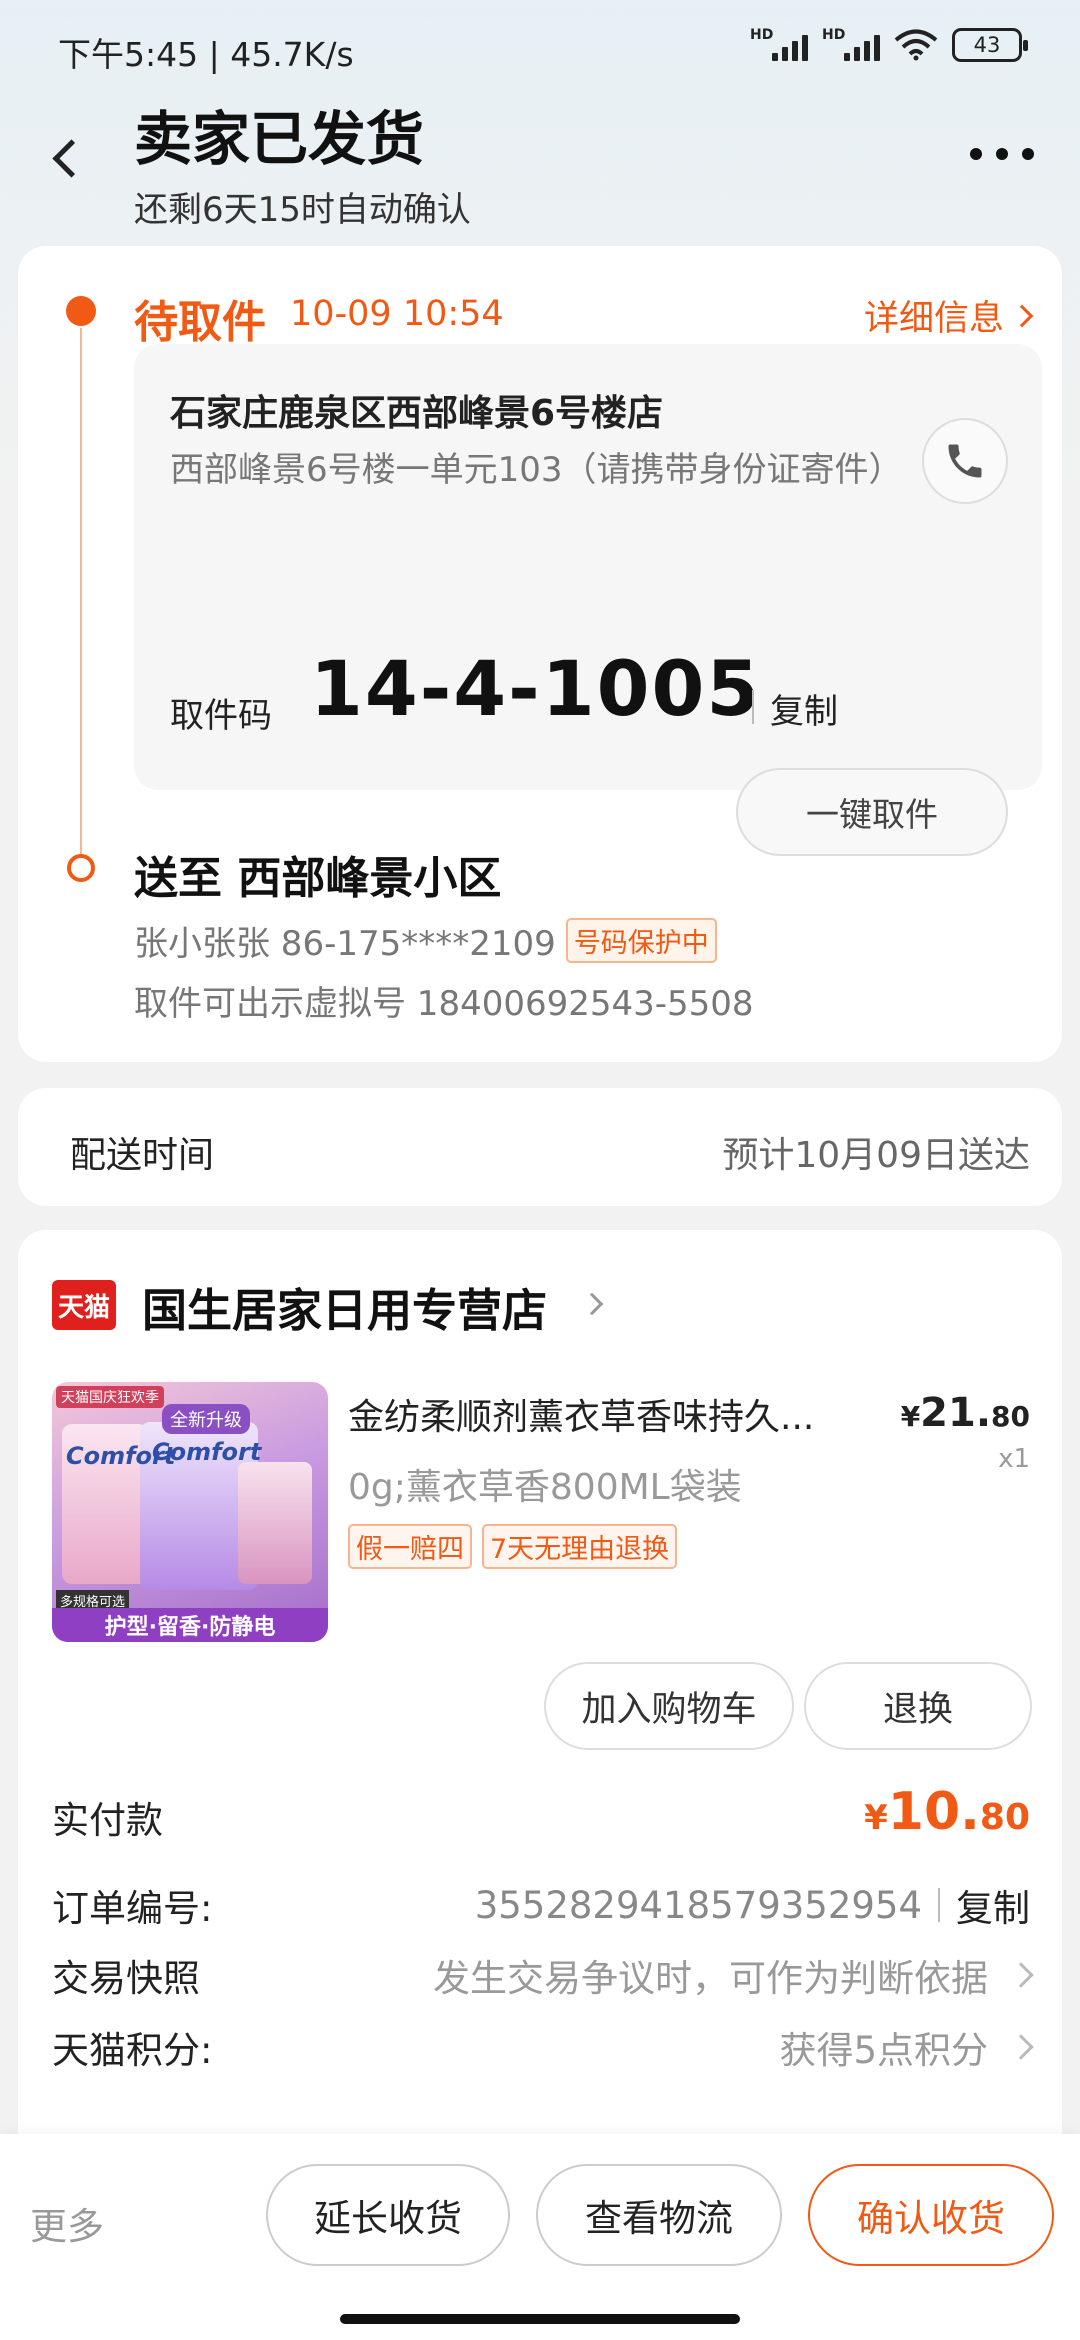  I want to click on bottom-action-bar: 更多 延长收货 查看物流 确认收货, so click(540, 2237).